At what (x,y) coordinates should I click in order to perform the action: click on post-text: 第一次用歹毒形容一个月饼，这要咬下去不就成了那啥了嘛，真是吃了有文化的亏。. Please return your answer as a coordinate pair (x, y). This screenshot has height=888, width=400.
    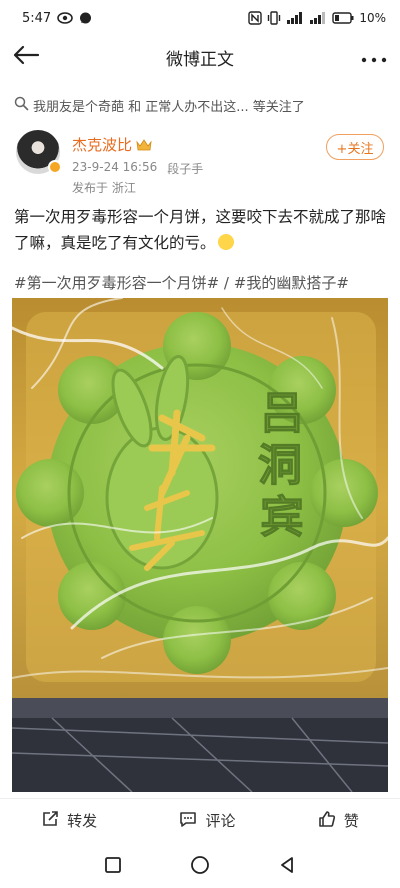
    Looking at the image, I should click on (201, 230).